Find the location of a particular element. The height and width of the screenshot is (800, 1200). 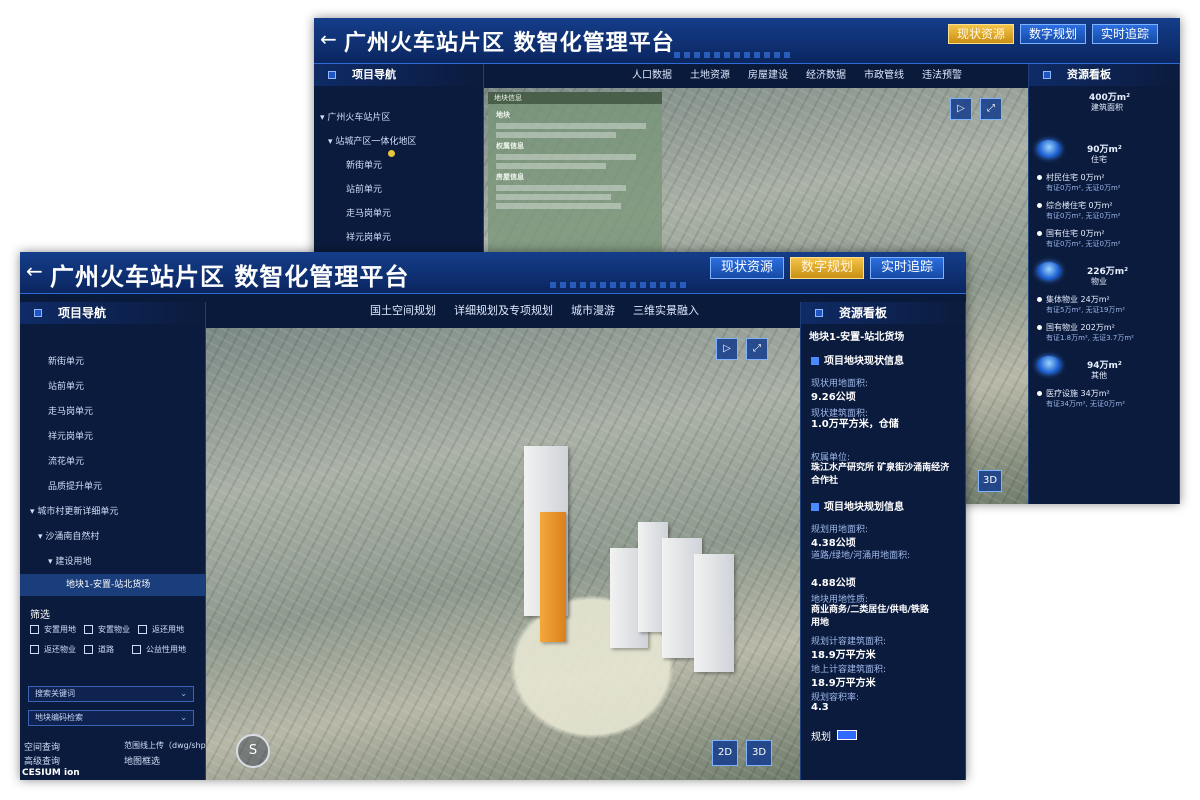

total-area-label: 建筑面积 is located at coordinates (1107, 107).